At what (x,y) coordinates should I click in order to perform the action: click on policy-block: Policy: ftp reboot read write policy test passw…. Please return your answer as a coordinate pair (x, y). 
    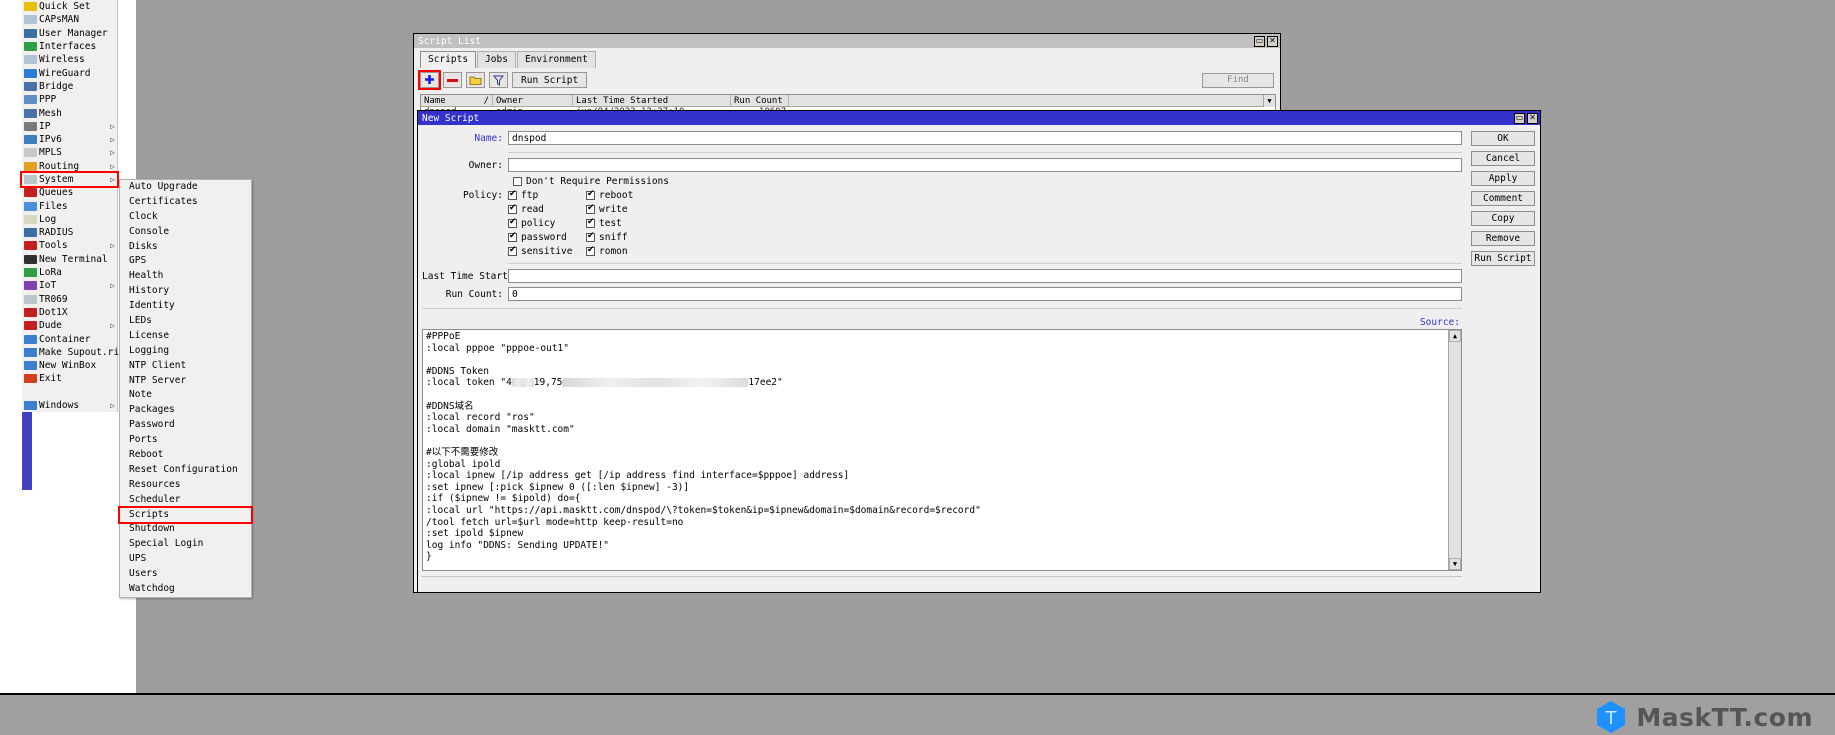
    Looking at the image, I should click on (942, 224).